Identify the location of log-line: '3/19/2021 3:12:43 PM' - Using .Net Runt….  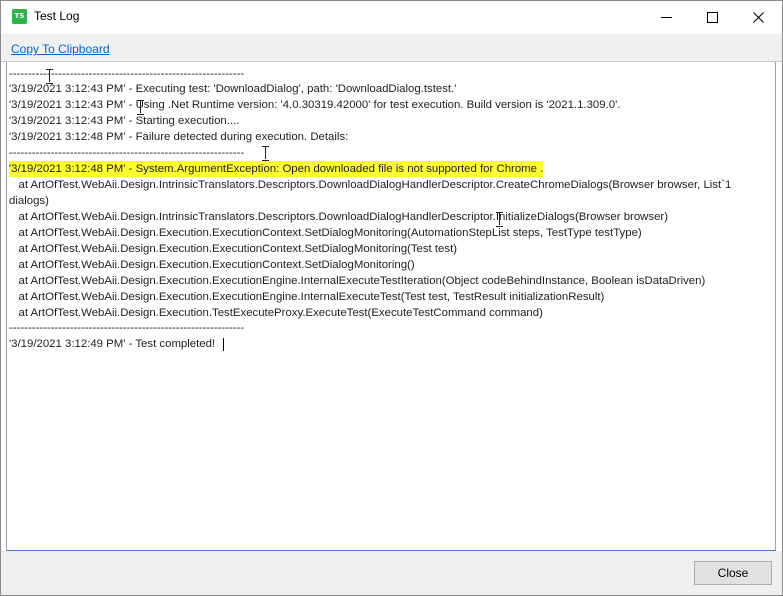
(315, 105).